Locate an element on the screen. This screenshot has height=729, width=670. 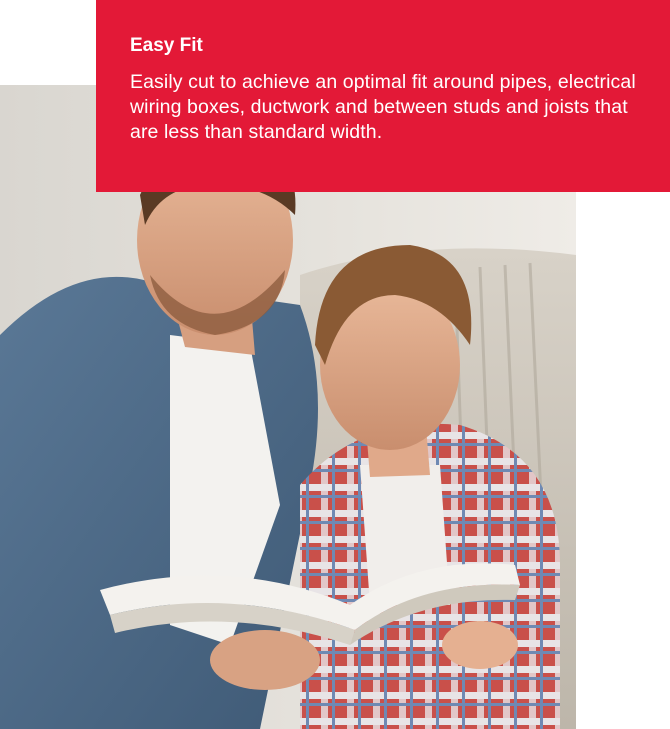
callout-title: Easy Fit is located at coordinates (166, 45).